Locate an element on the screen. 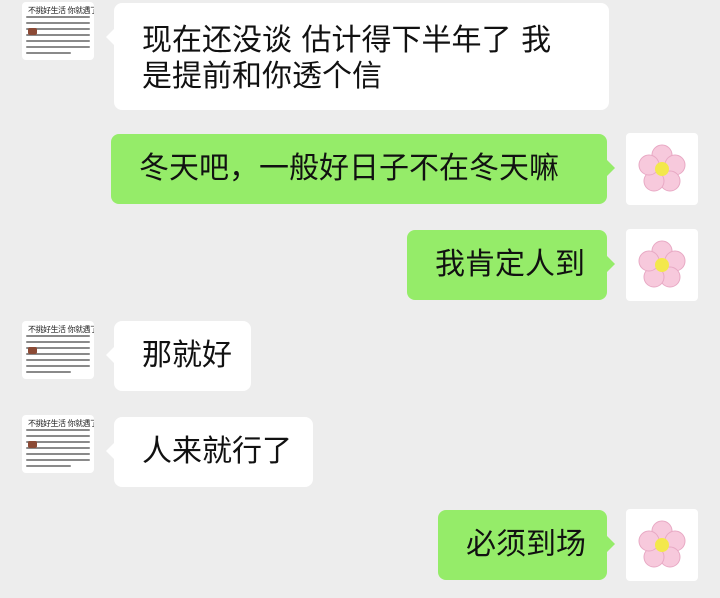 This screenshot has width=720, height=598. message-bubble: 我肯定人到 is located at coordinates (511, 265).